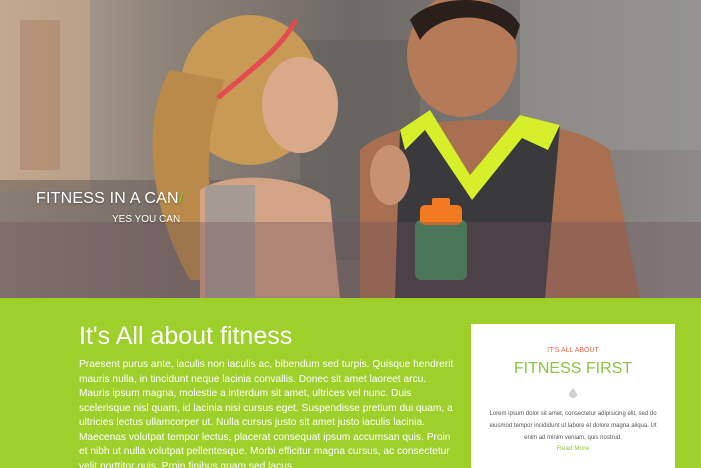 Image resolution: width=701 pixels, height=468 pixels. Describe the element at coordinates (181, 198) in the screenshot. I see `hero-tagline-slash: /` at that location.